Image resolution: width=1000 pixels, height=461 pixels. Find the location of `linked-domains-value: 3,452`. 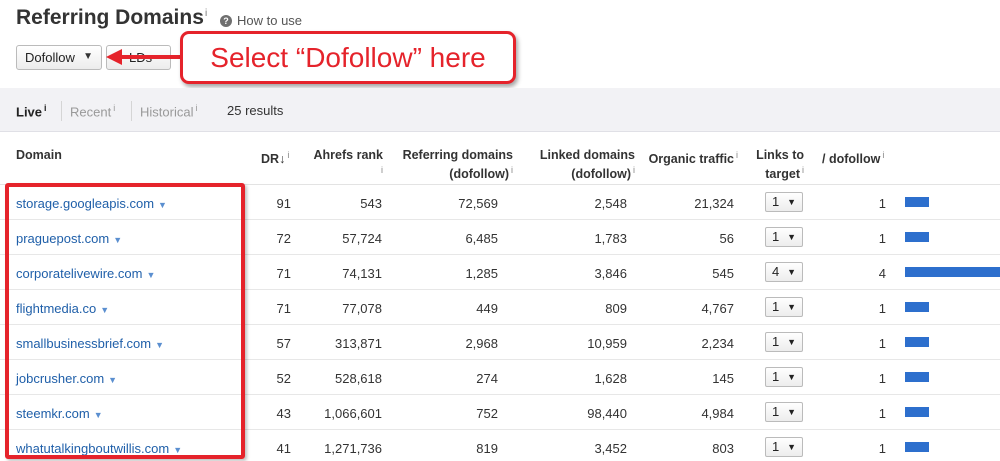

linked-domains-value: 3,452 is located at coordinates (610, 448).